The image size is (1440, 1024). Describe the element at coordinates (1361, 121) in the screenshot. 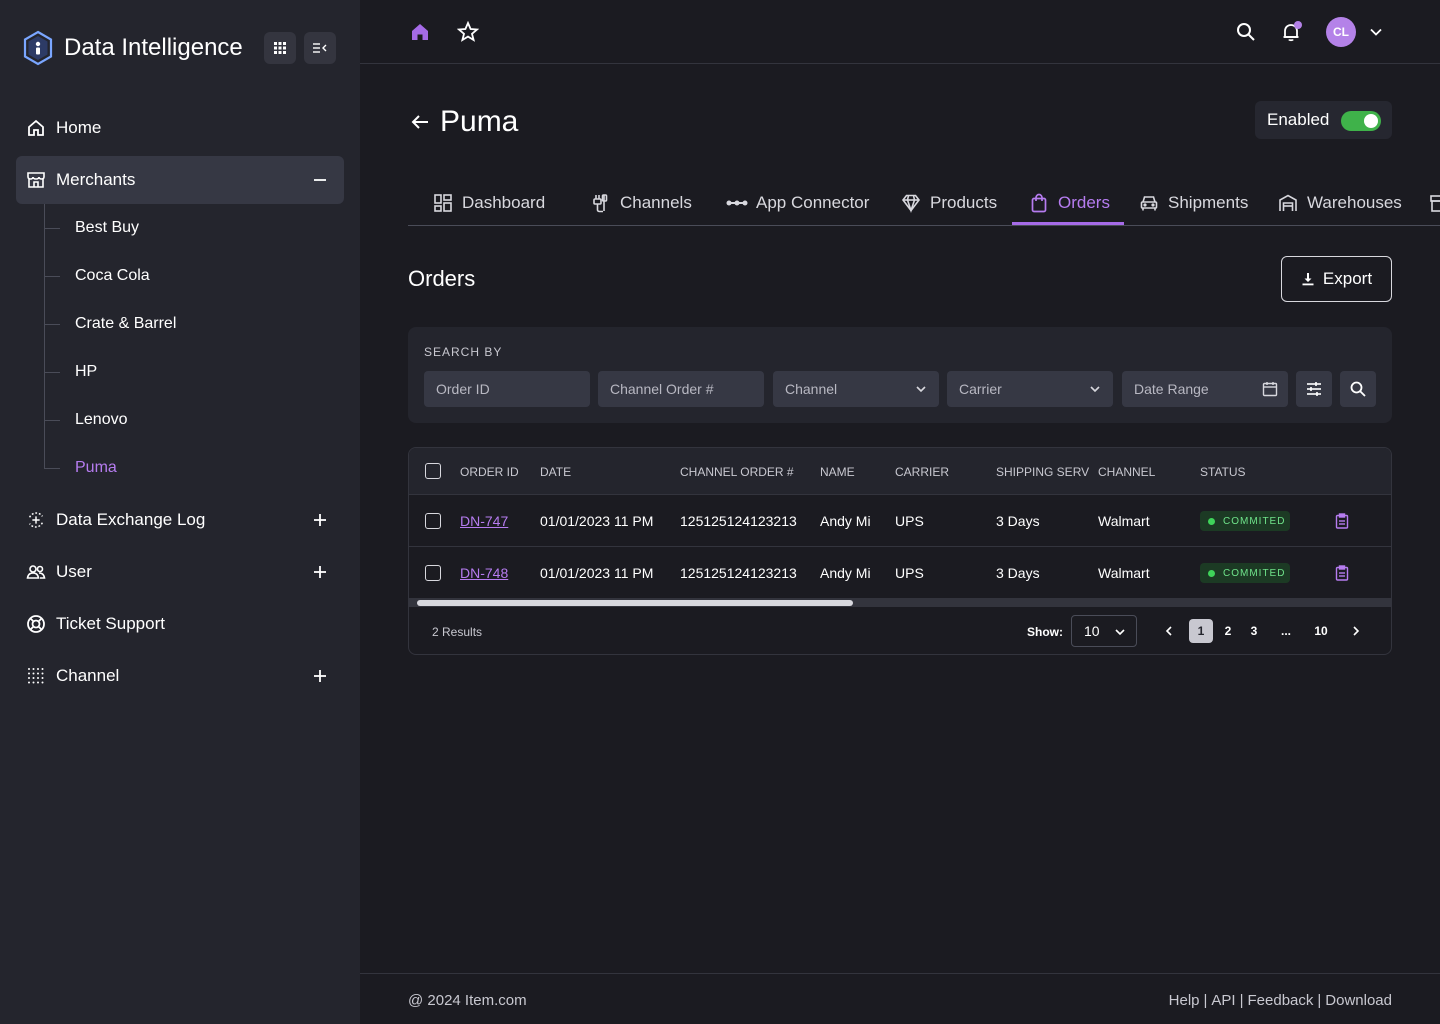

I see `enabled-toggle` at that location.